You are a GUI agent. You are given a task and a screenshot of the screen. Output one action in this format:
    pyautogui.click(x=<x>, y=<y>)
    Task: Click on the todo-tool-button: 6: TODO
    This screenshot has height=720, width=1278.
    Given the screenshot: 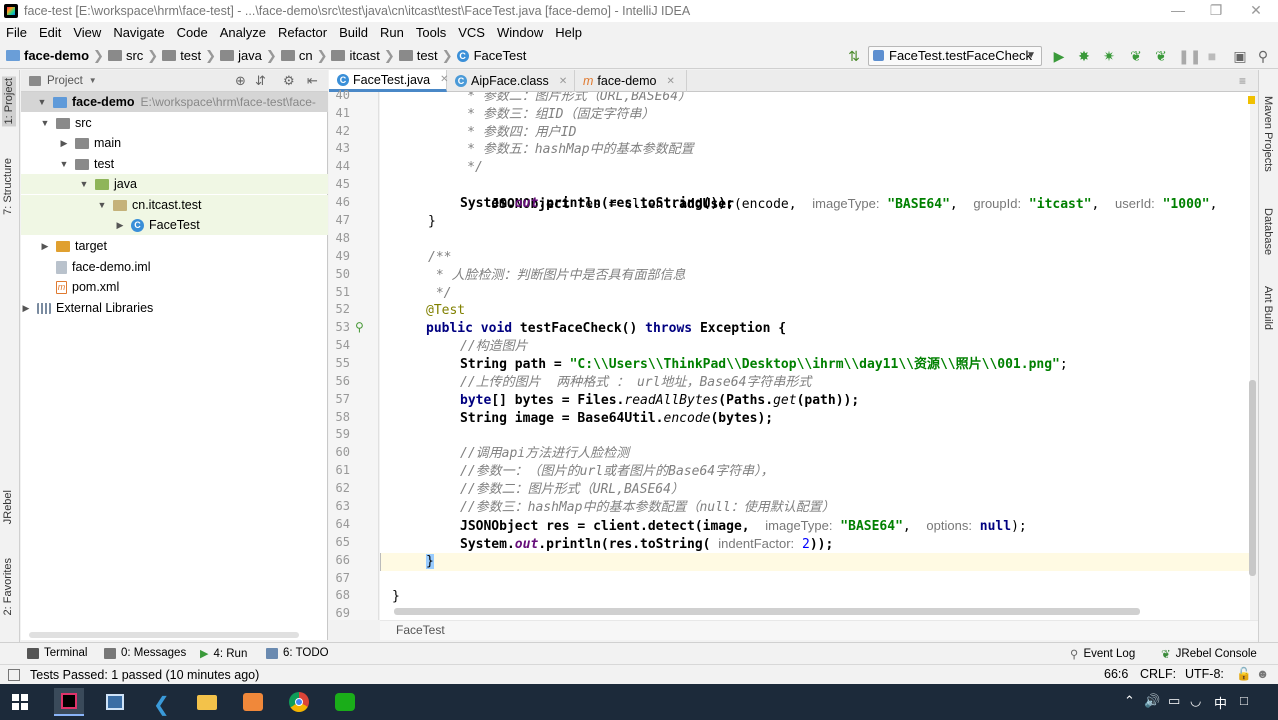 What is the action you would take?
    pyautogui.click(x=297, y=653)
    